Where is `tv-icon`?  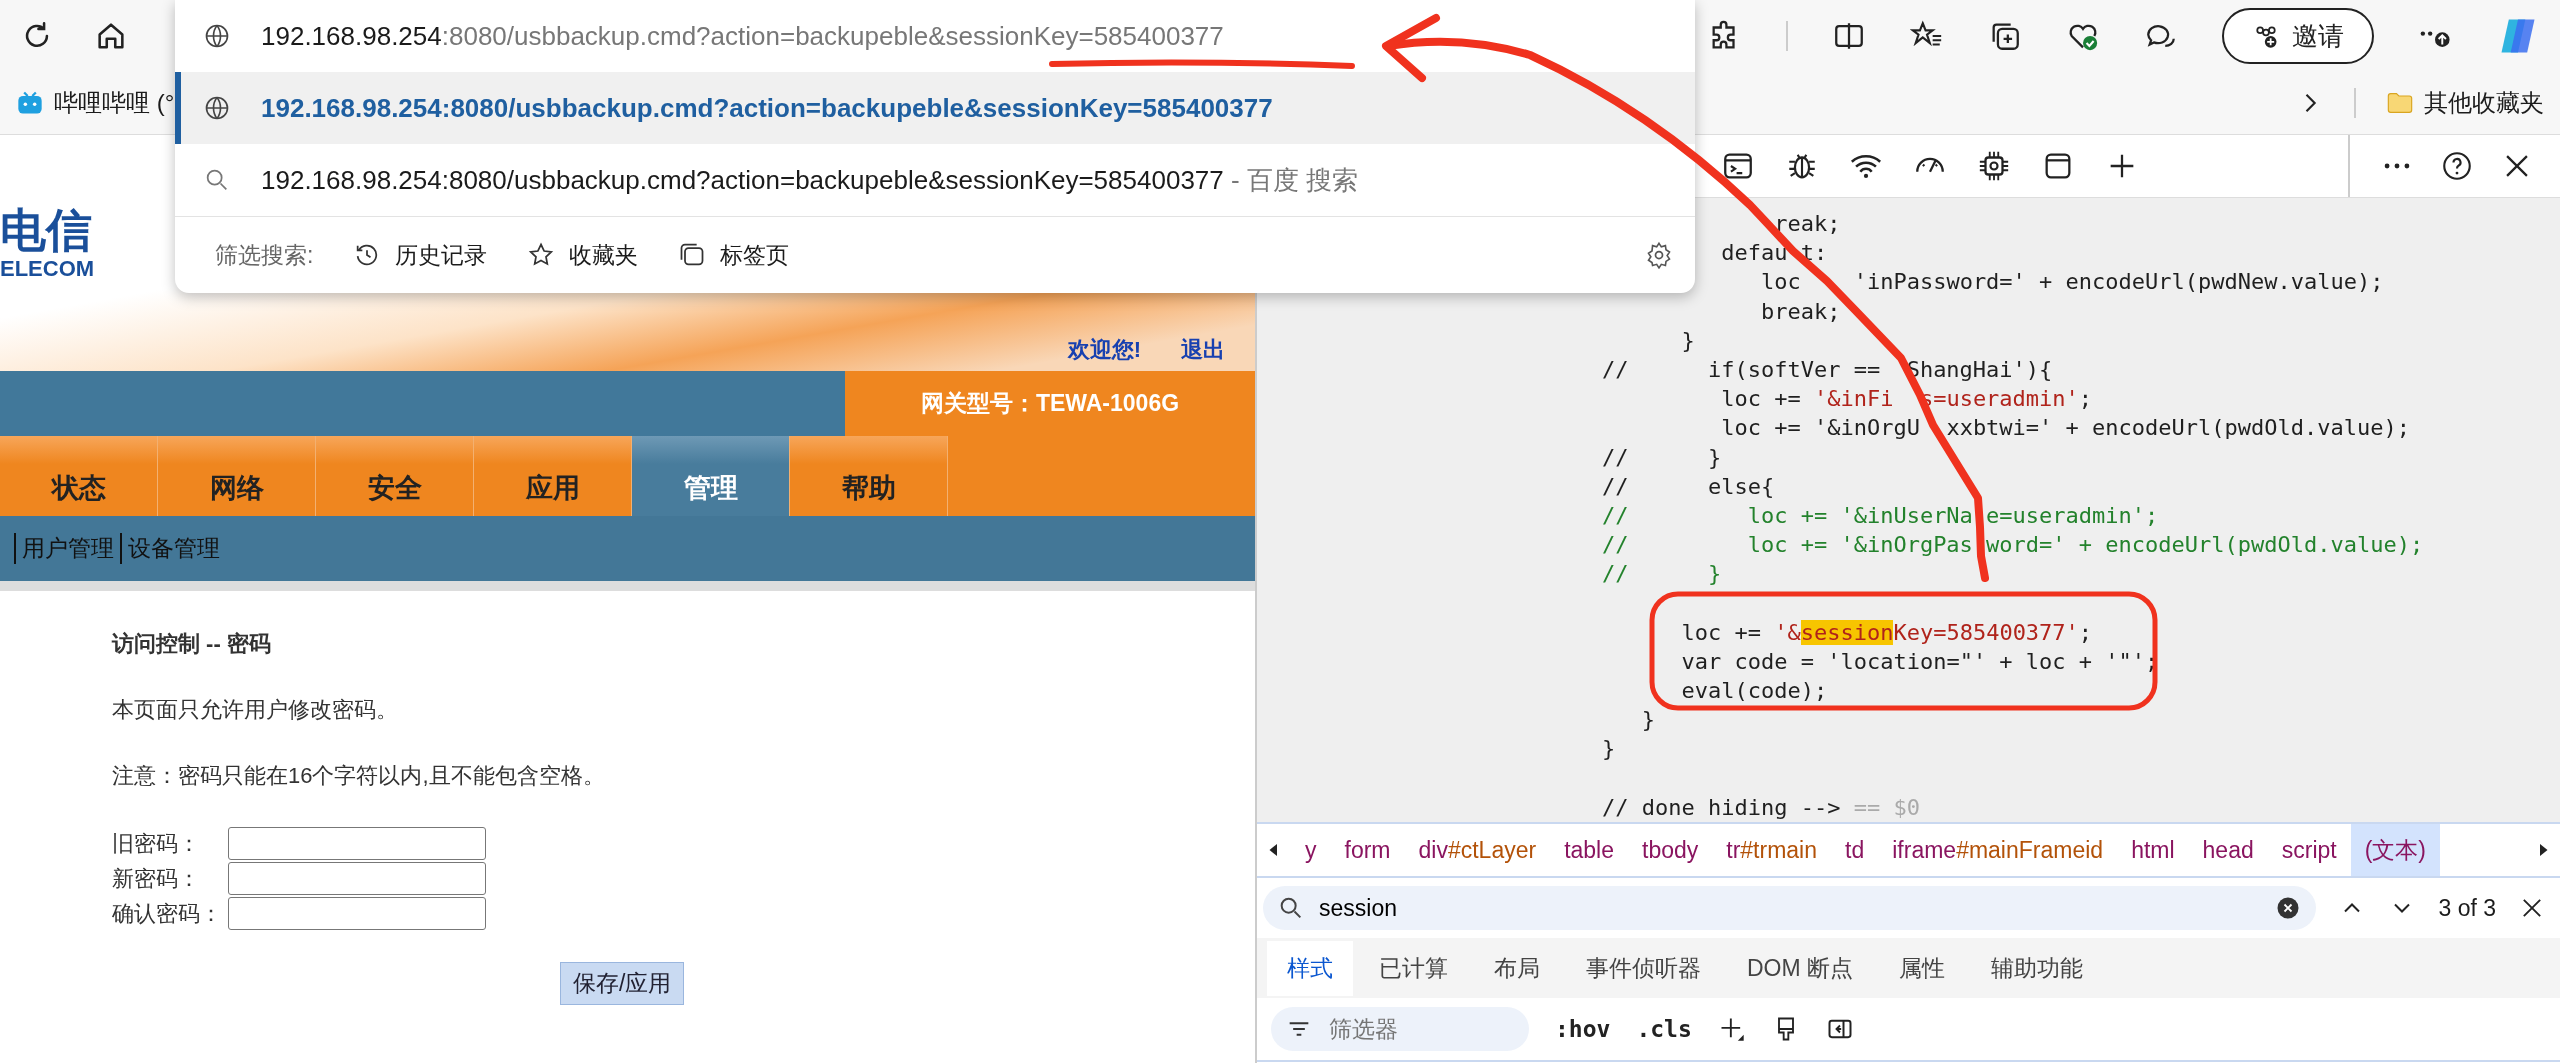
tv-icon is located at coordinates (30, 103).